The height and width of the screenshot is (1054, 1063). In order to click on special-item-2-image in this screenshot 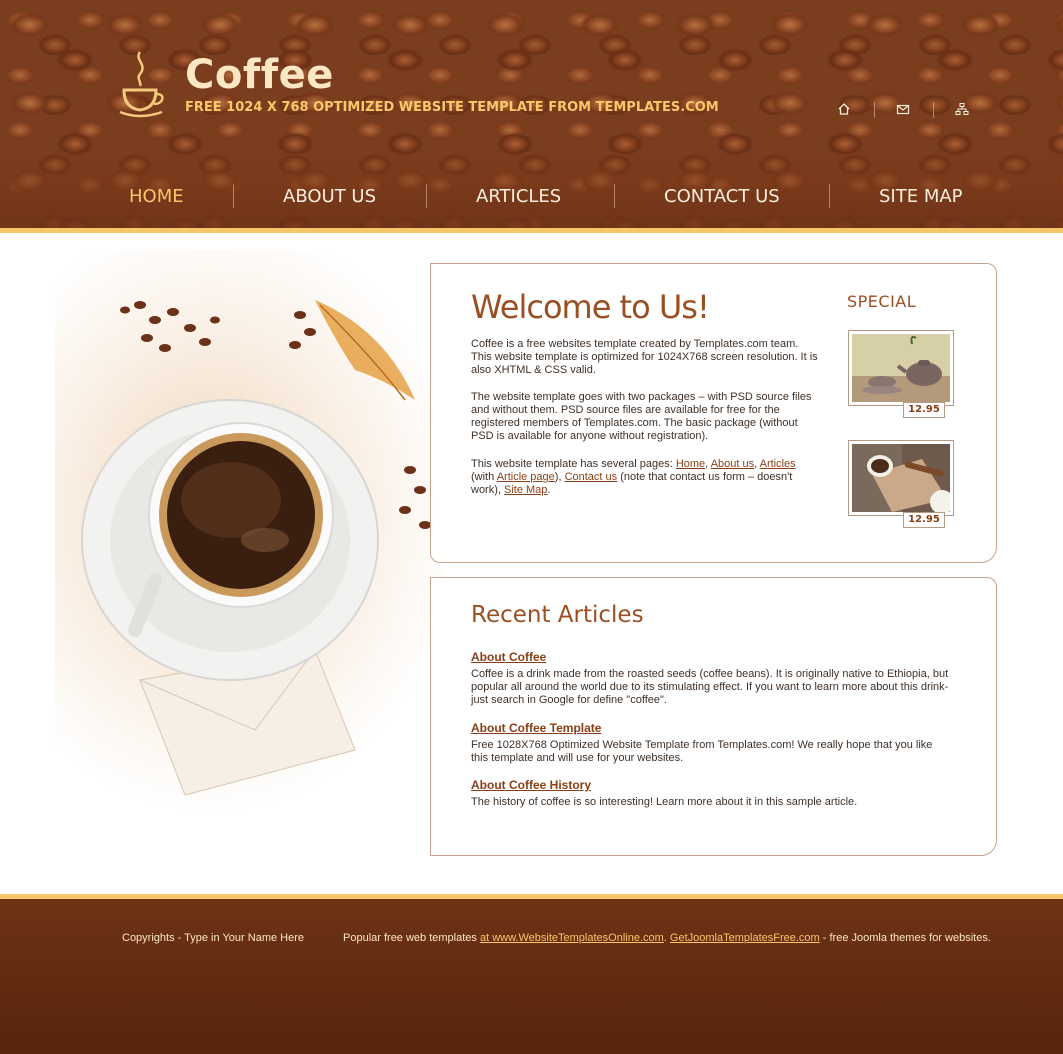, I will do `click(901, 478)`.